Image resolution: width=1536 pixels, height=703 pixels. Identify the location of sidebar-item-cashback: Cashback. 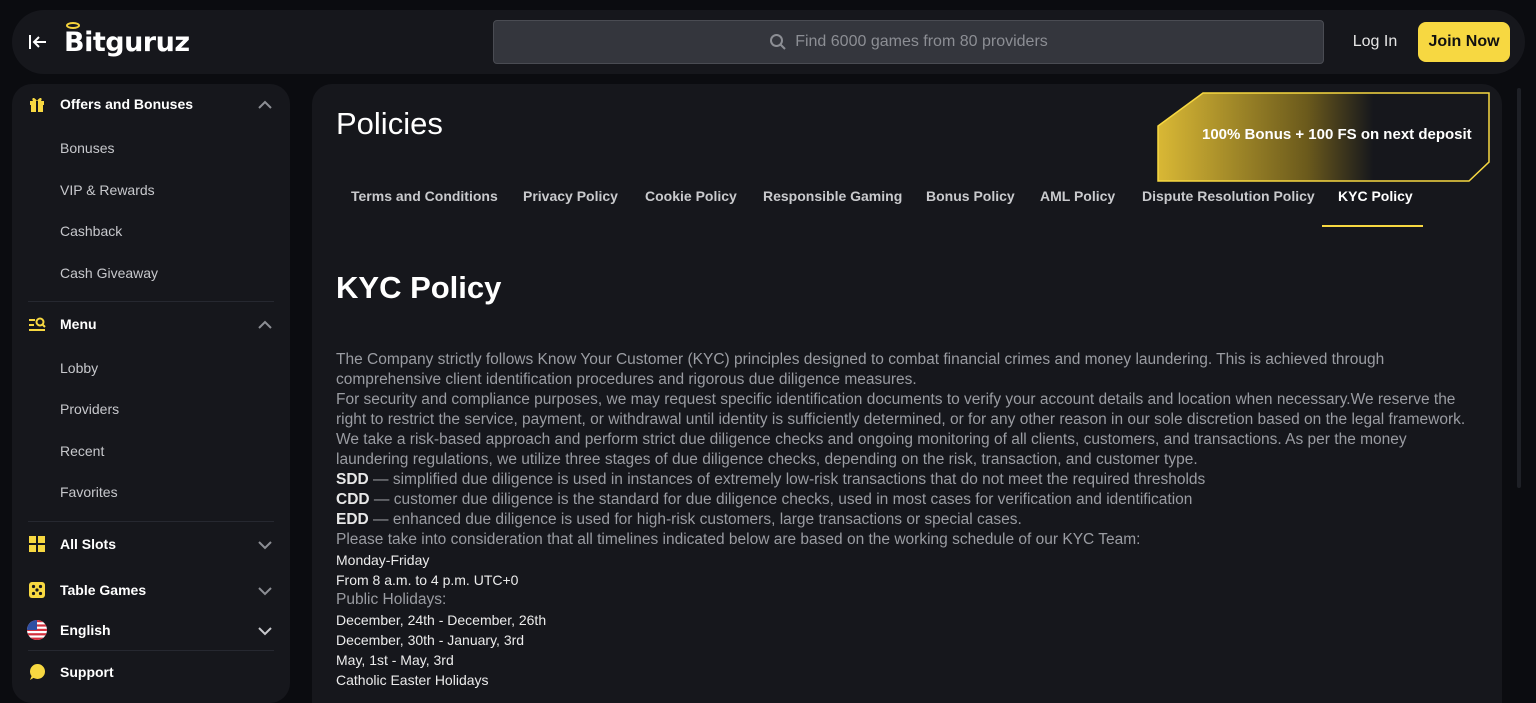
(91, 231).